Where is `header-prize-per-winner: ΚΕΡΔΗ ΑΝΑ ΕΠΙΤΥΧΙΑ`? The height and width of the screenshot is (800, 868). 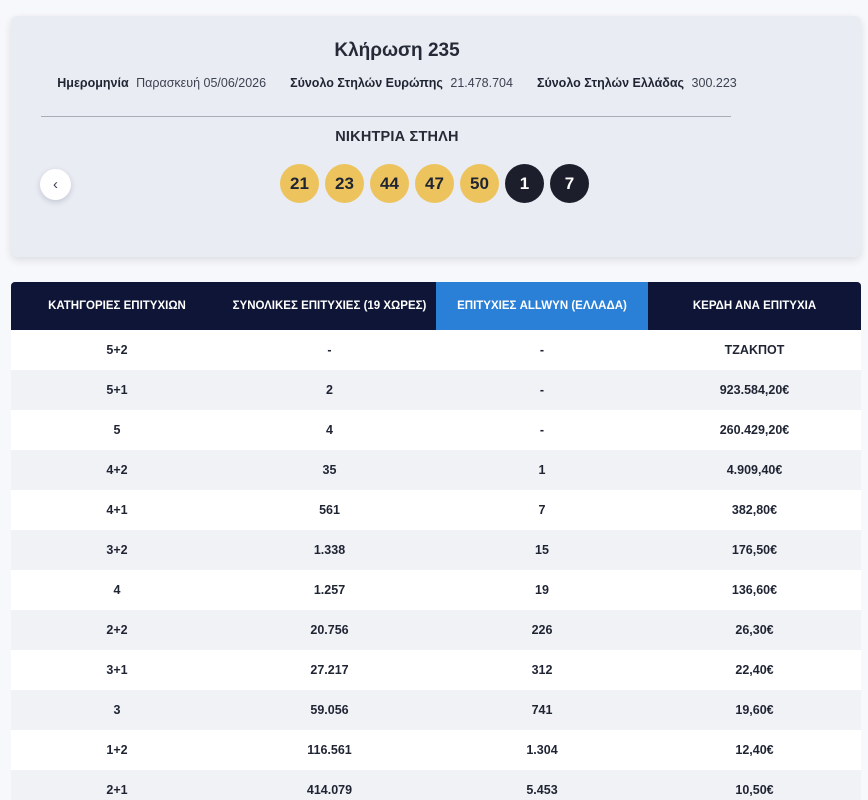
header-prize-per-winner: ΚΕΡΔΗ ΑΝΑ ΕΠΙΤΥΧΙΑ is located at coordinates (754, 306).